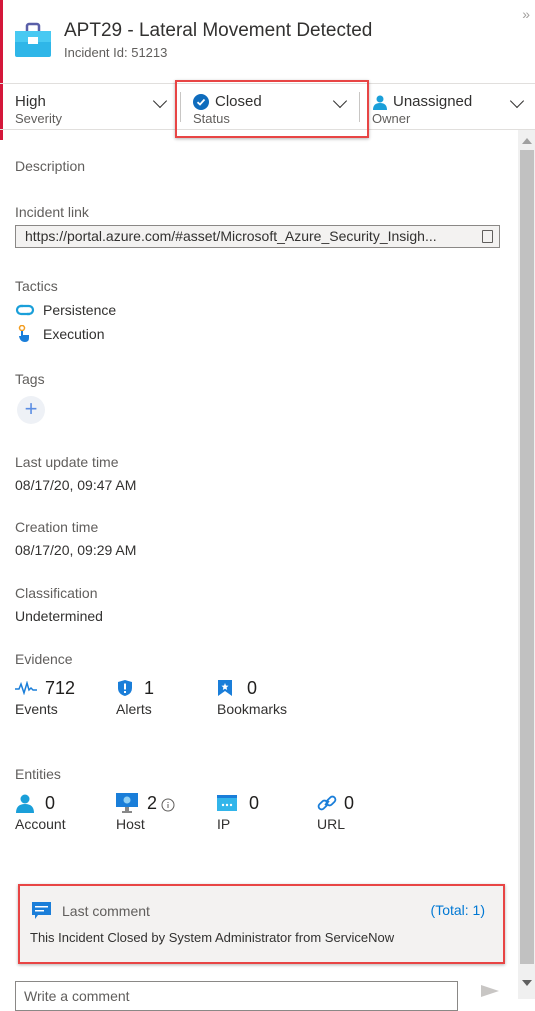 This screenshot has width=535, height=1011. What do you see at coordinates (67, 462) in the screenshot?
I see `last-update-label: Last update time` at bounding box center [67, 462].